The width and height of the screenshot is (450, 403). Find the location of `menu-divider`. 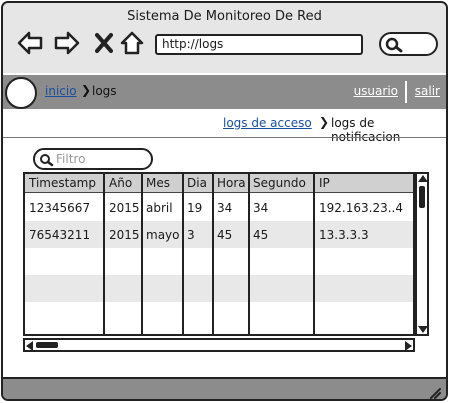

menu-divider is located at coordinates (406, 92).